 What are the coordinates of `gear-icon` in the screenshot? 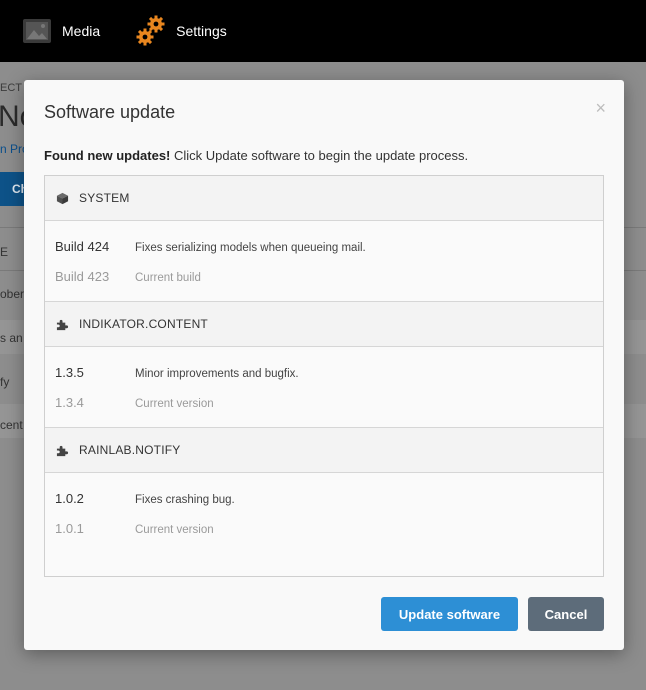 It's located at (151, 31).